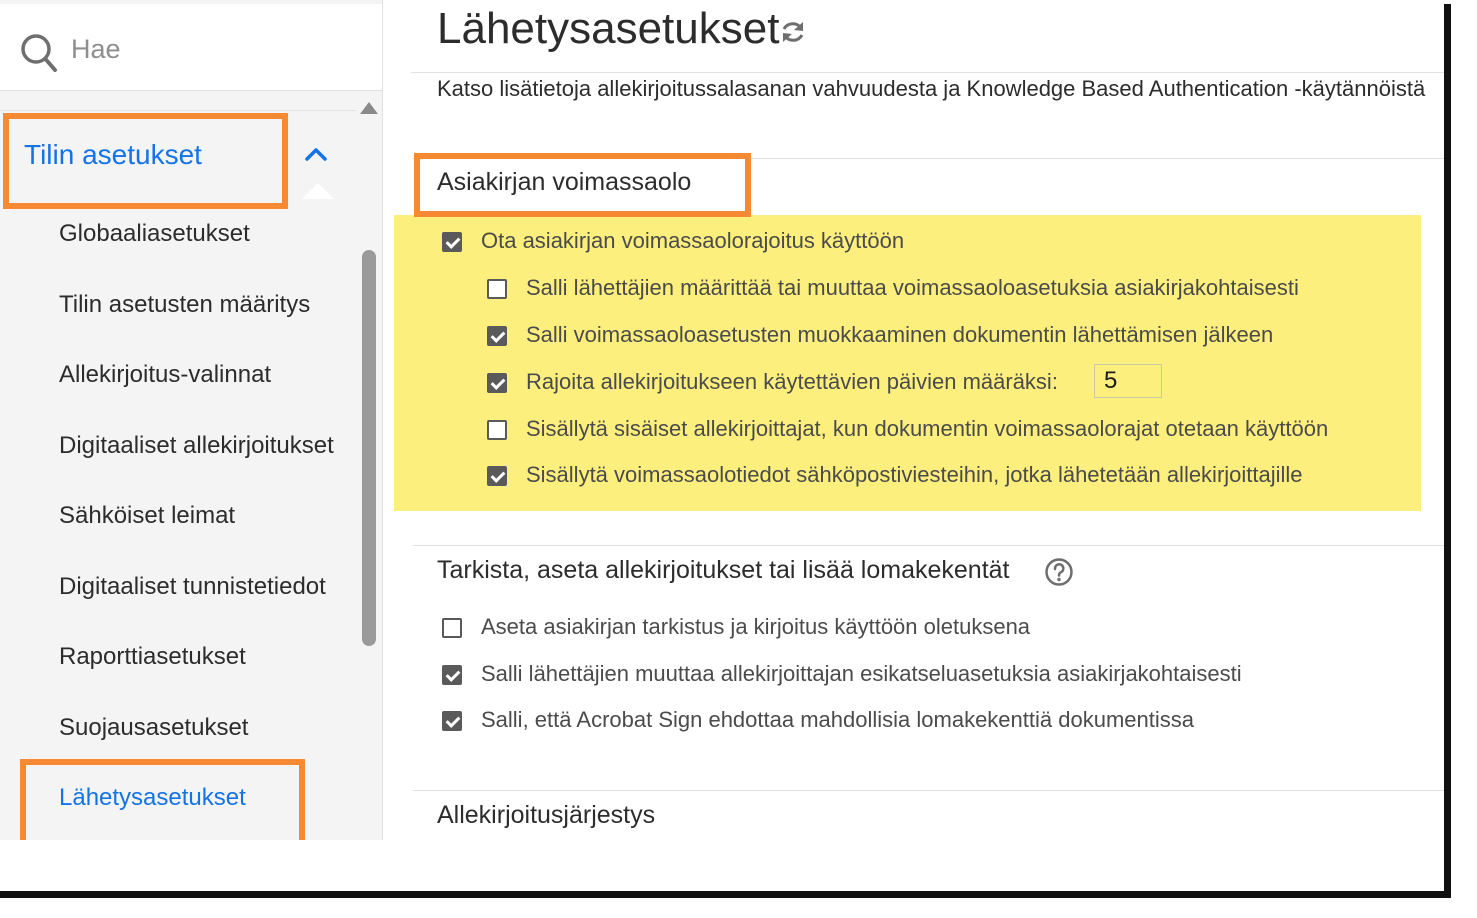 The height and width of the screenshot is (918, 1477). I want to click on title-divider, so click(927, 72).